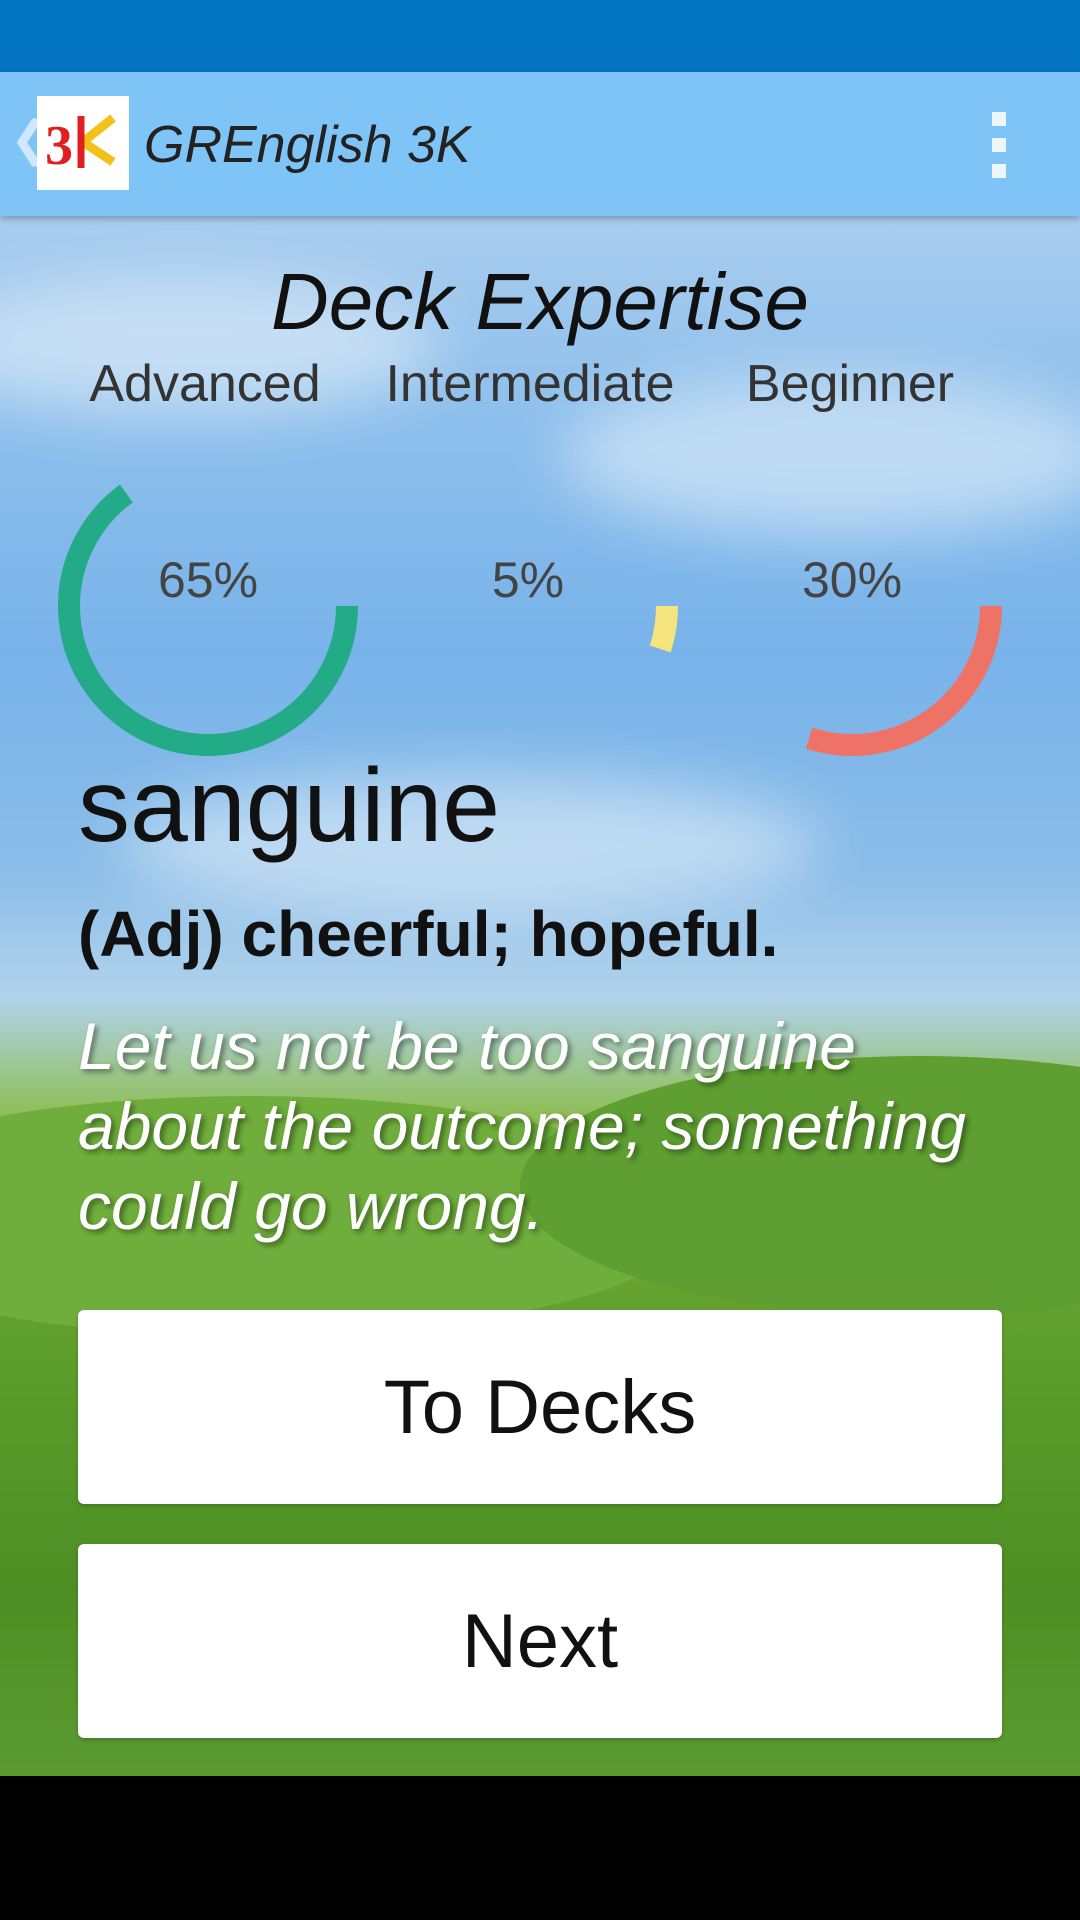 The height and width of the screenshot is (1920, 1080). What do you see at coordinates (208, 620) in the screenshot?
I see `gauge-arc-advanced` at bounding box center [208, 620].